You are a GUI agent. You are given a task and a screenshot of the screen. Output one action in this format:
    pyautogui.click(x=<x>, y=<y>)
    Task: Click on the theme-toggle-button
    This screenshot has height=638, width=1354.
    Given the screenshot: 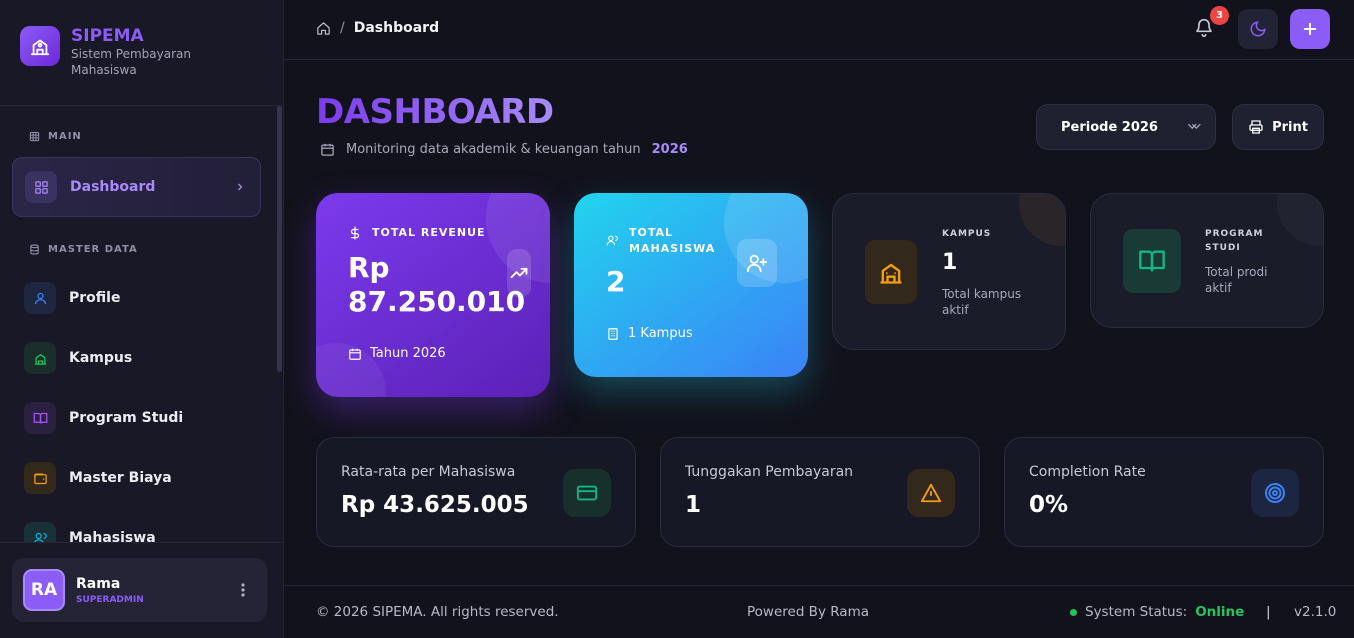 What is the action you would take?
    pyautogui.click(x=1258, y=29)
    